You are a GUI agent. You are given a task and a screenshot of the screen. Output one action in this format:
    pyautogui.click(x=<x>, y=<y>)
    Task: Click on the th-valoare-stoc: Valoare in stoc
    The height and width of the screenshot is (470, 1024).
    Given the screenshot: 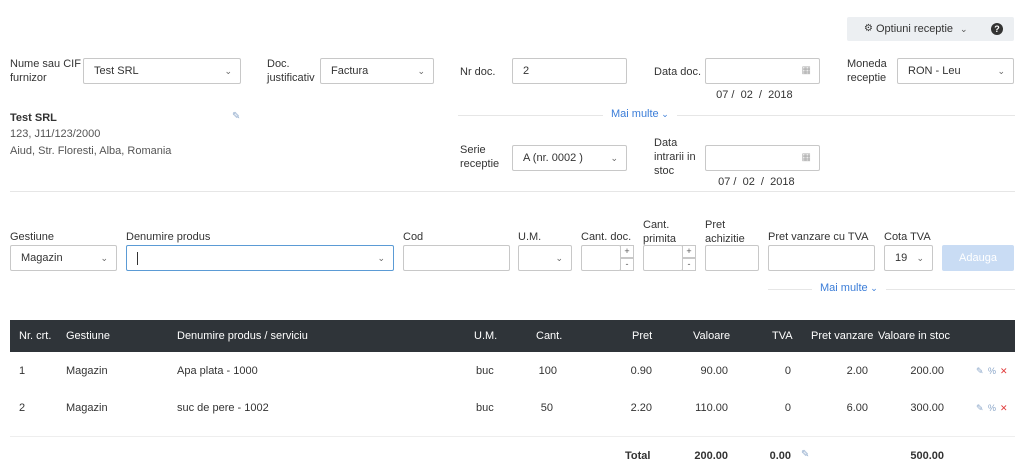 What is the action you would take?
    pyautogui.click(x=914, y=336)
    